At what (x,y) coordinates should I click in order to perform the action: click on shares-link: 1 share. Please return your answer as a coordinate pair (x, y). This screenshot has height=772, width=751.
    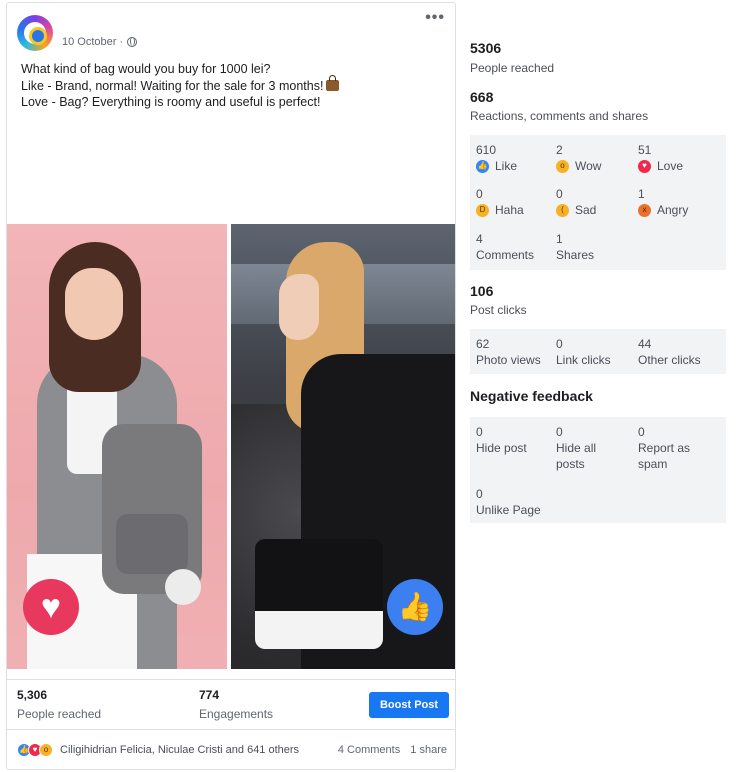
    Looking at the image, I should click on (428, 750).